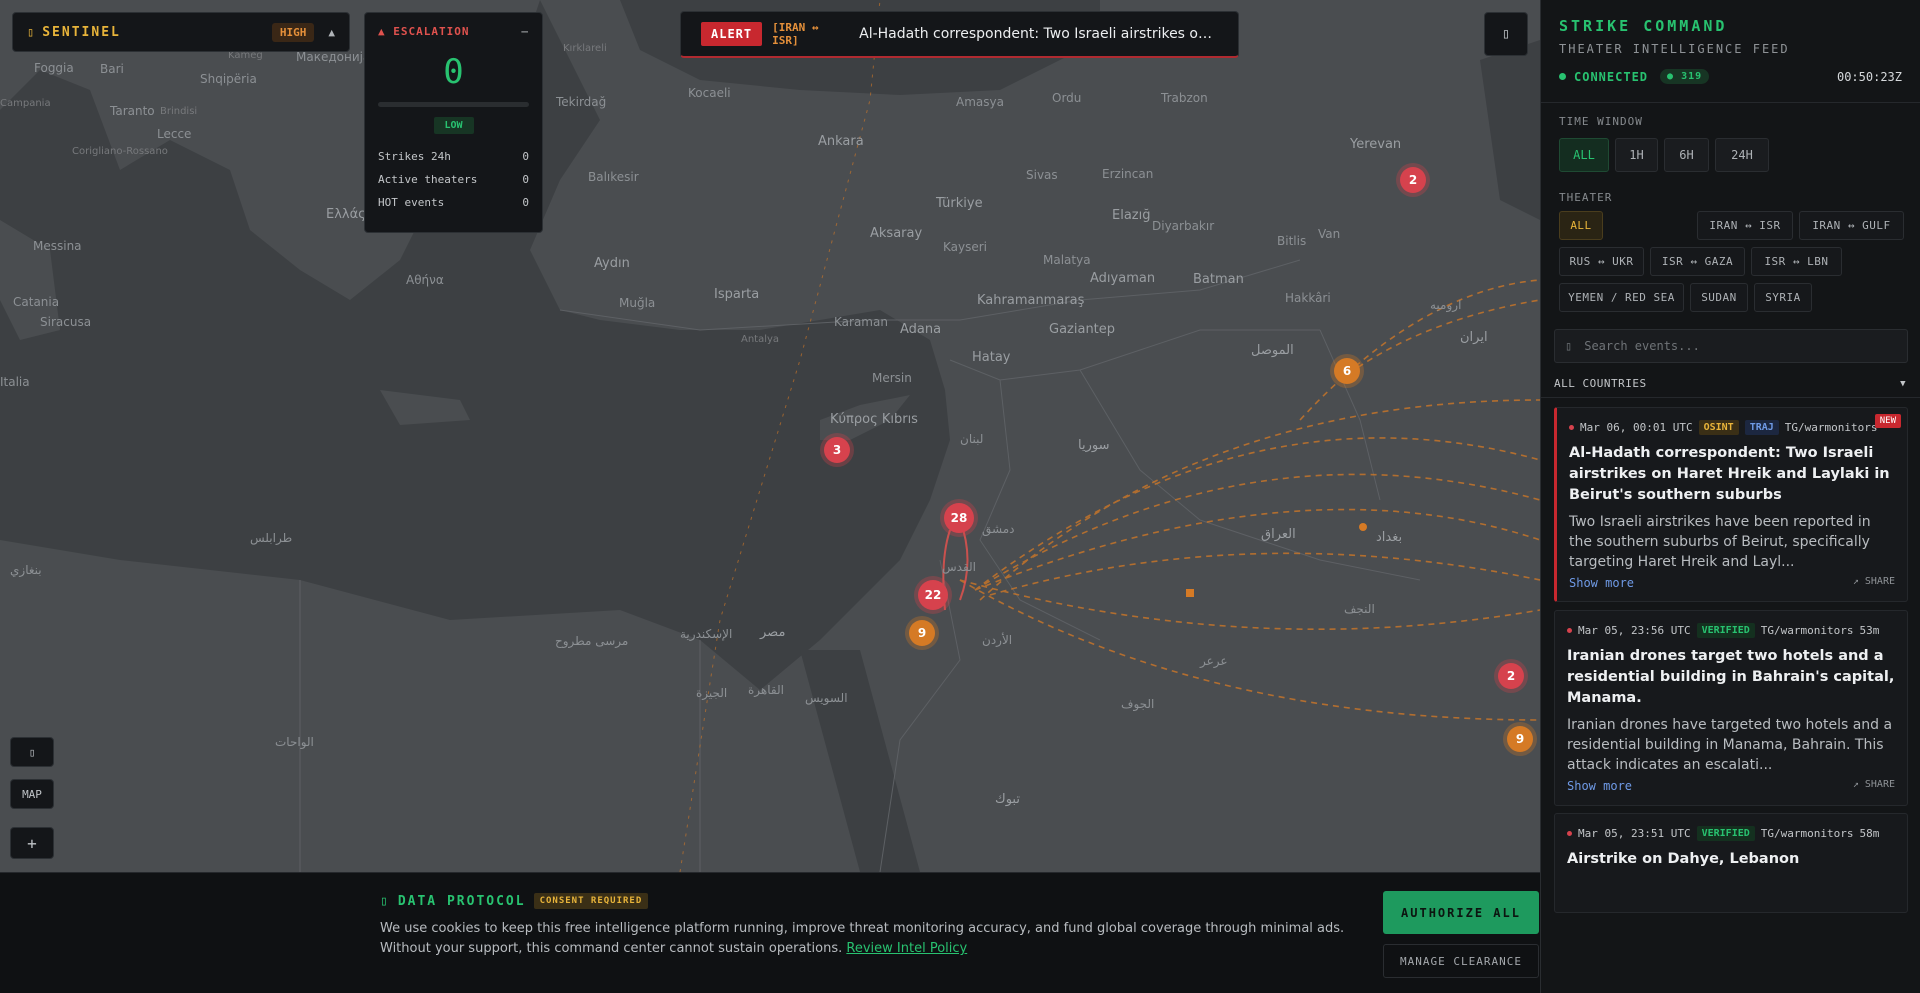  Describe the element at coordinates (613, 177) in the screenshot. I see `map-label: Balıkesir` at that location.